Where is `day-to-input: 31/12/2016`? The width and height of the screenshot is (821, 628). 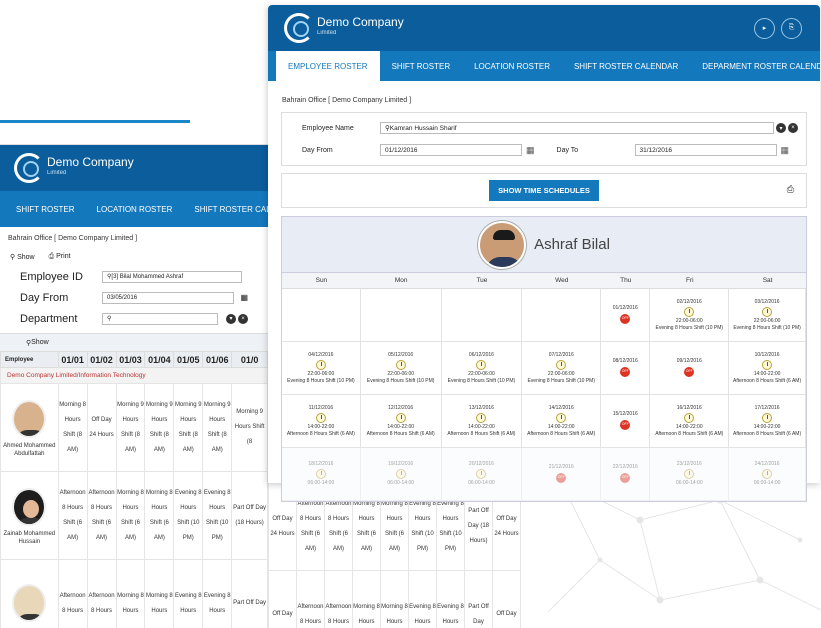
day-to-input: 31/12/2016 is located at coordinates (705, 150).